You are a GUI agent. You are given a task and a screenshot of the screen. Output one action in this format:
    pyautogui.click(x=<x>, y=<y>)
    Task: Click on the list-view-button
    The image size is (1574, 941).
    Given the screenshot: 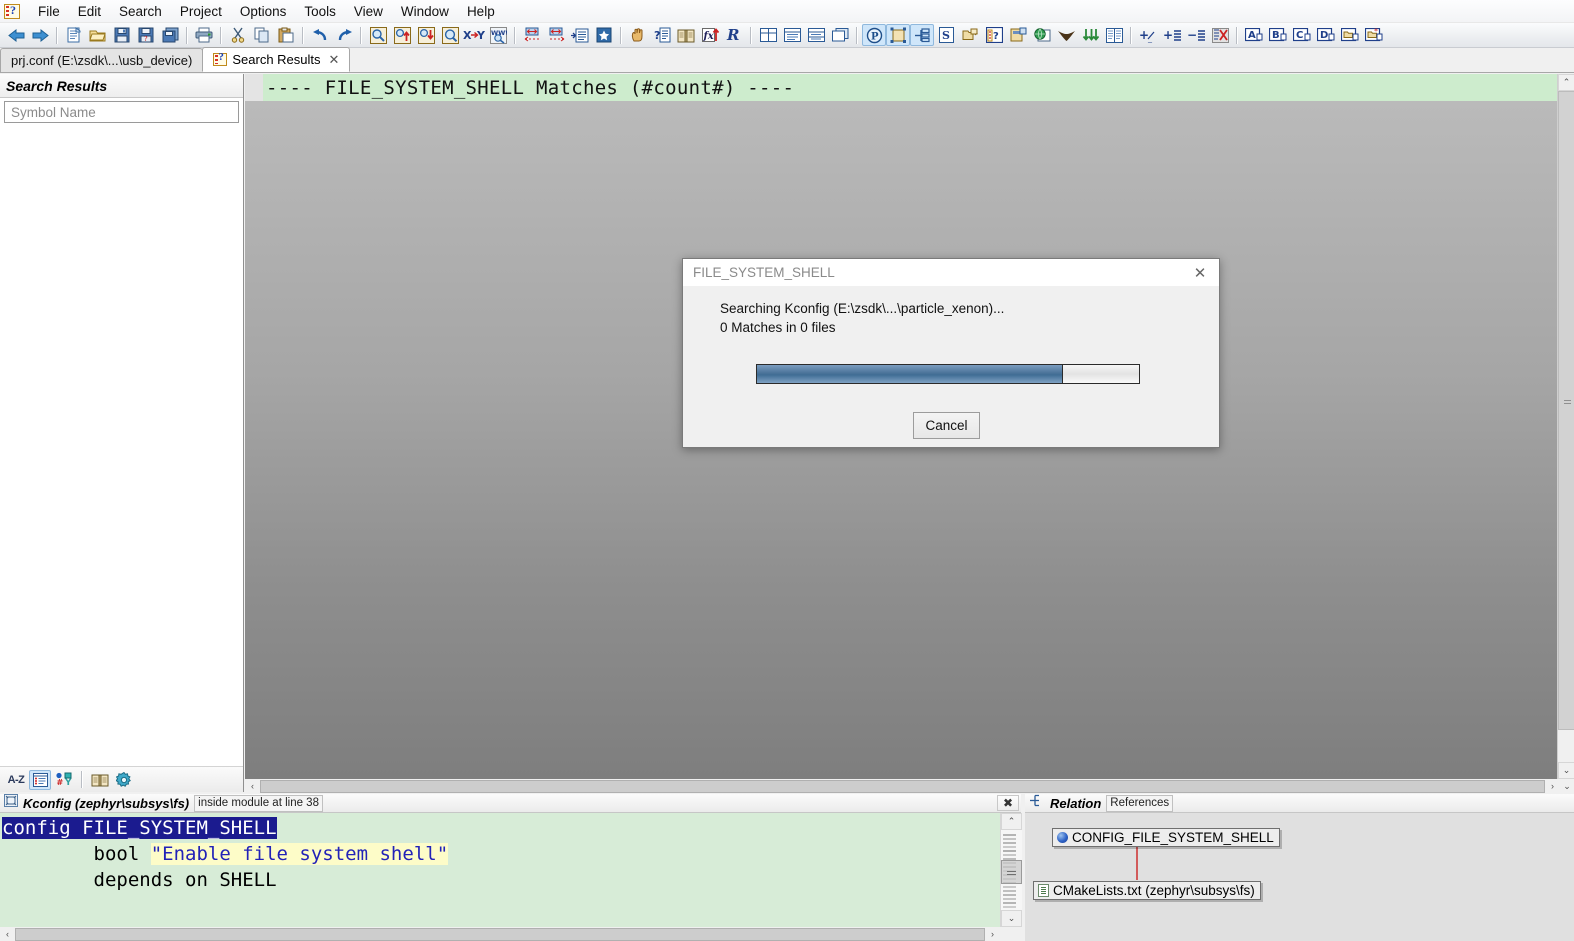 What is the action you would take?
    pyautogui.click(x=40, y=779)
    